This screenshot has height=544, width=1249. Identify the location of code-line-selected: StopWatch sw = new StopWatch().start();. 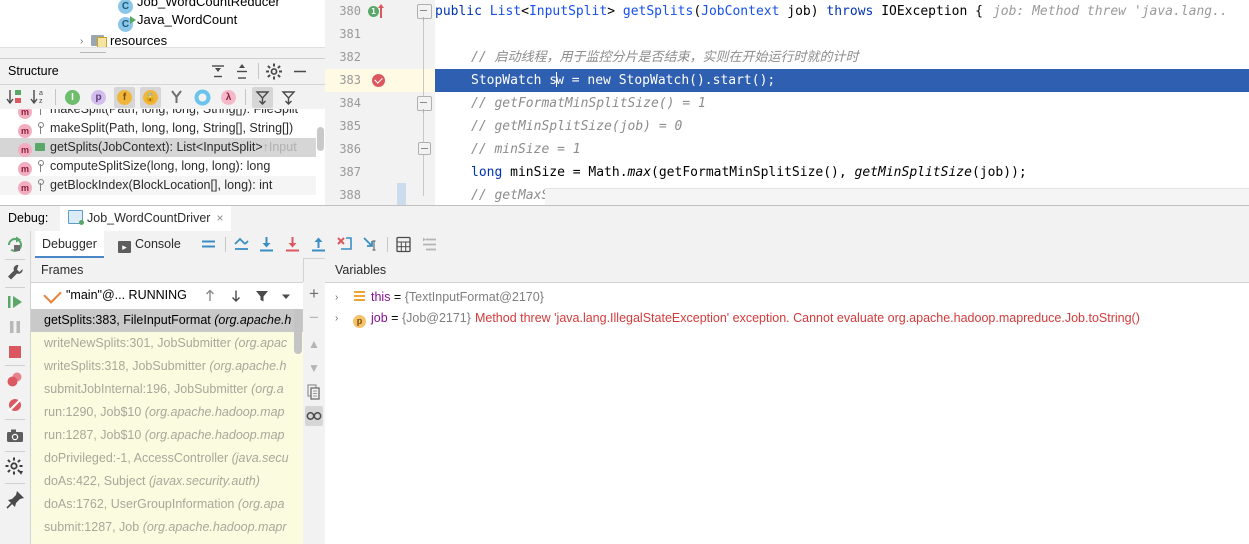
(842, 80).